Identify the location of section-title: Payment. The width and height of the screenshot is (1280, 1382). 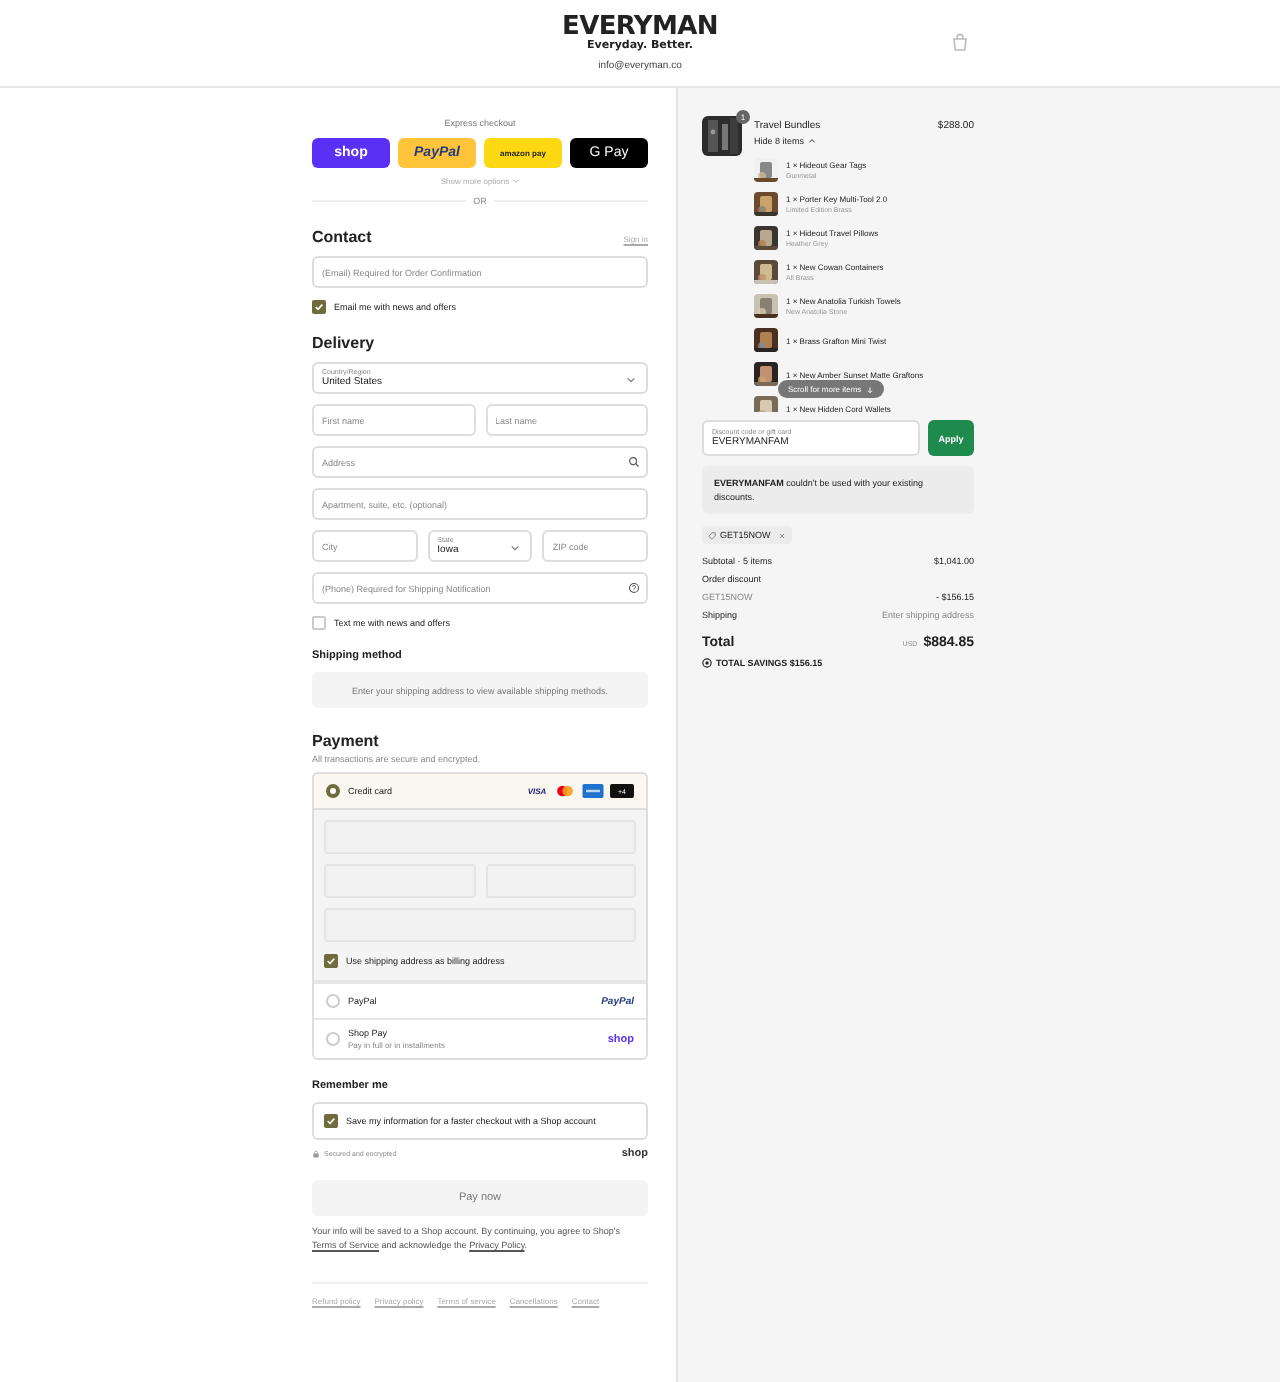
(346, 741).